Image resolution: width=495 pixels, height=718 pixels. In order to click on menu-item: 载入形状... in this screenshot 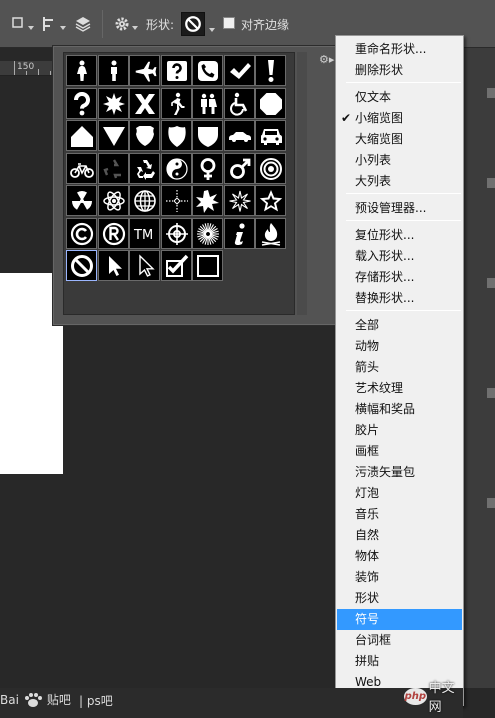, I will do `click(399, 256)`.